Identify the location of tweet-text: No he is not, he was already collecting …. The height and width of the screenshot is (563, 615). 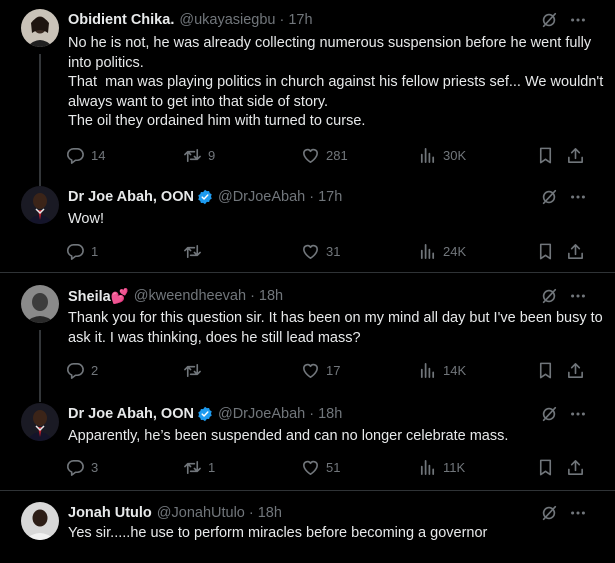
(336, 82).